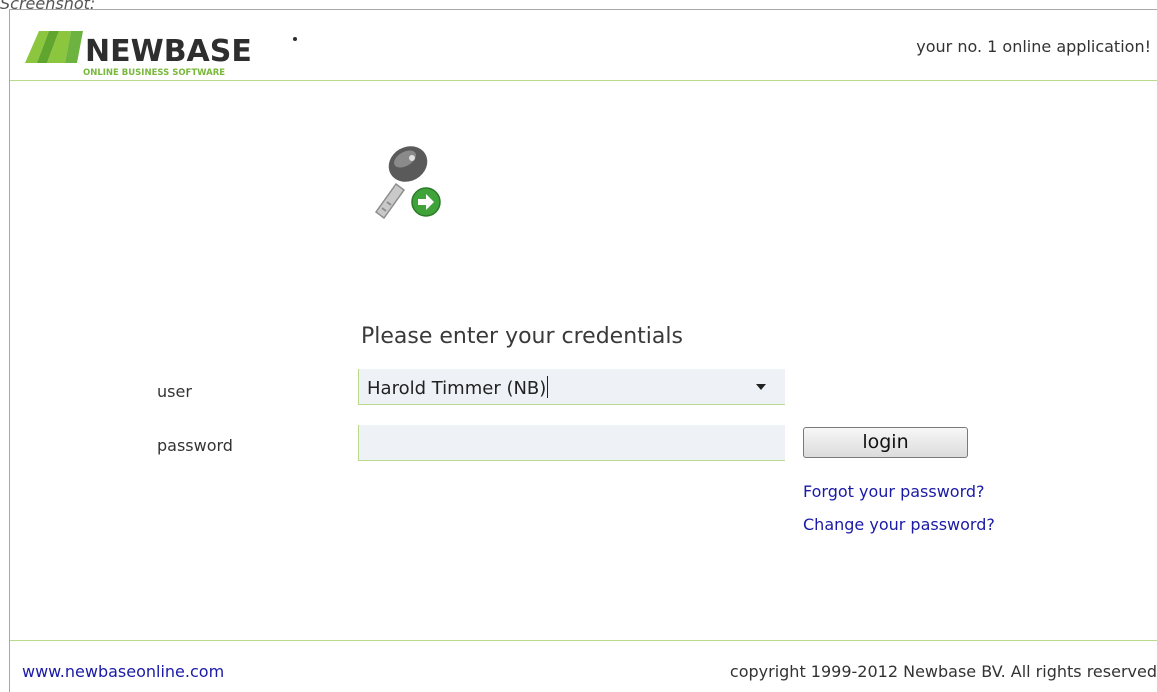 This screenshot has width=1157, height=692. I want to click on header-tagline: your no. 1 online application!, so click(1033, 46).